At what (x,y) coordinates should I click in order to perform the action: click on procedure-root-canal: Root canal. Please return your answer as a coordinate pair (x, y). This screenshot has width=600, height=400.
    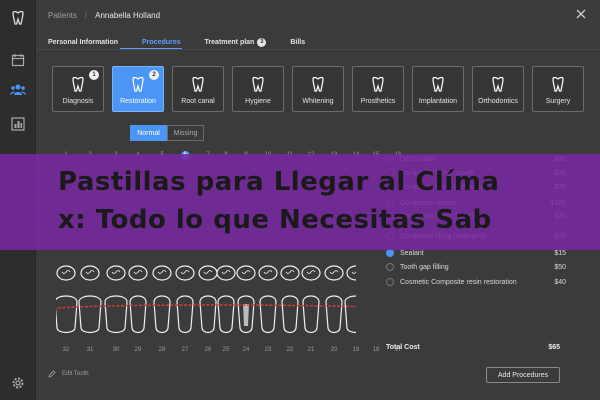
    Looking at the image, I should click on (198, 89).